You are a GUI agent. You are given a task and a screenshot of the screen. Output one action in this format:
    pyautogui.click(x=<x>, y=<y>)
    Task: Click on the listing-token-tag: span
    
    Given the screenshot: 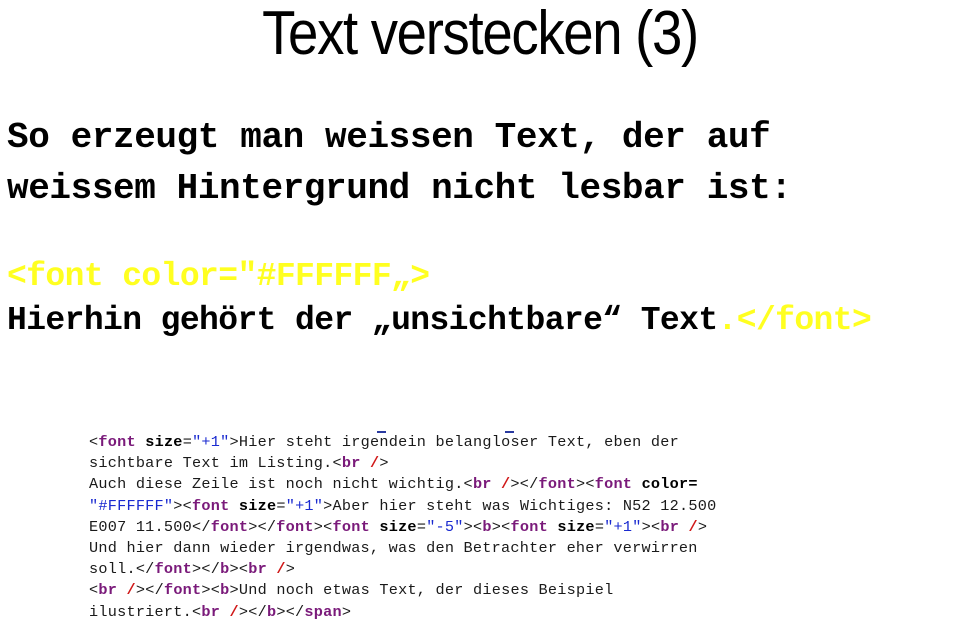 What is the action you would take?
    pyautogui.click(x=323, y=611)
    